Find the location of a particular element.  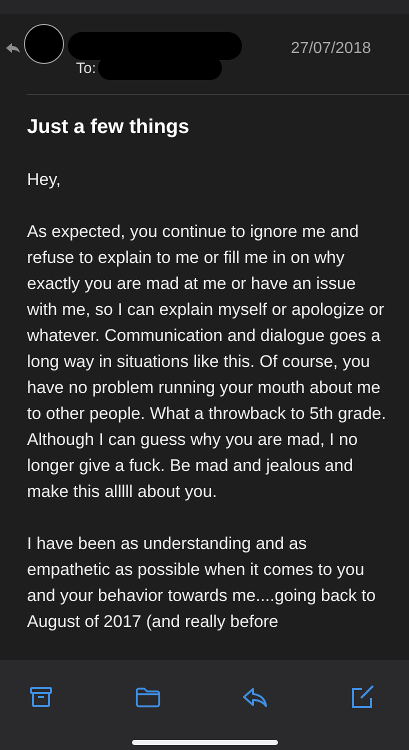

body-paragraph: I have been as understanding and as empathetic as possible when it comes to you and your behavior towards me....going back to August of 2017 (and really before is located at coordinates (202, 583).